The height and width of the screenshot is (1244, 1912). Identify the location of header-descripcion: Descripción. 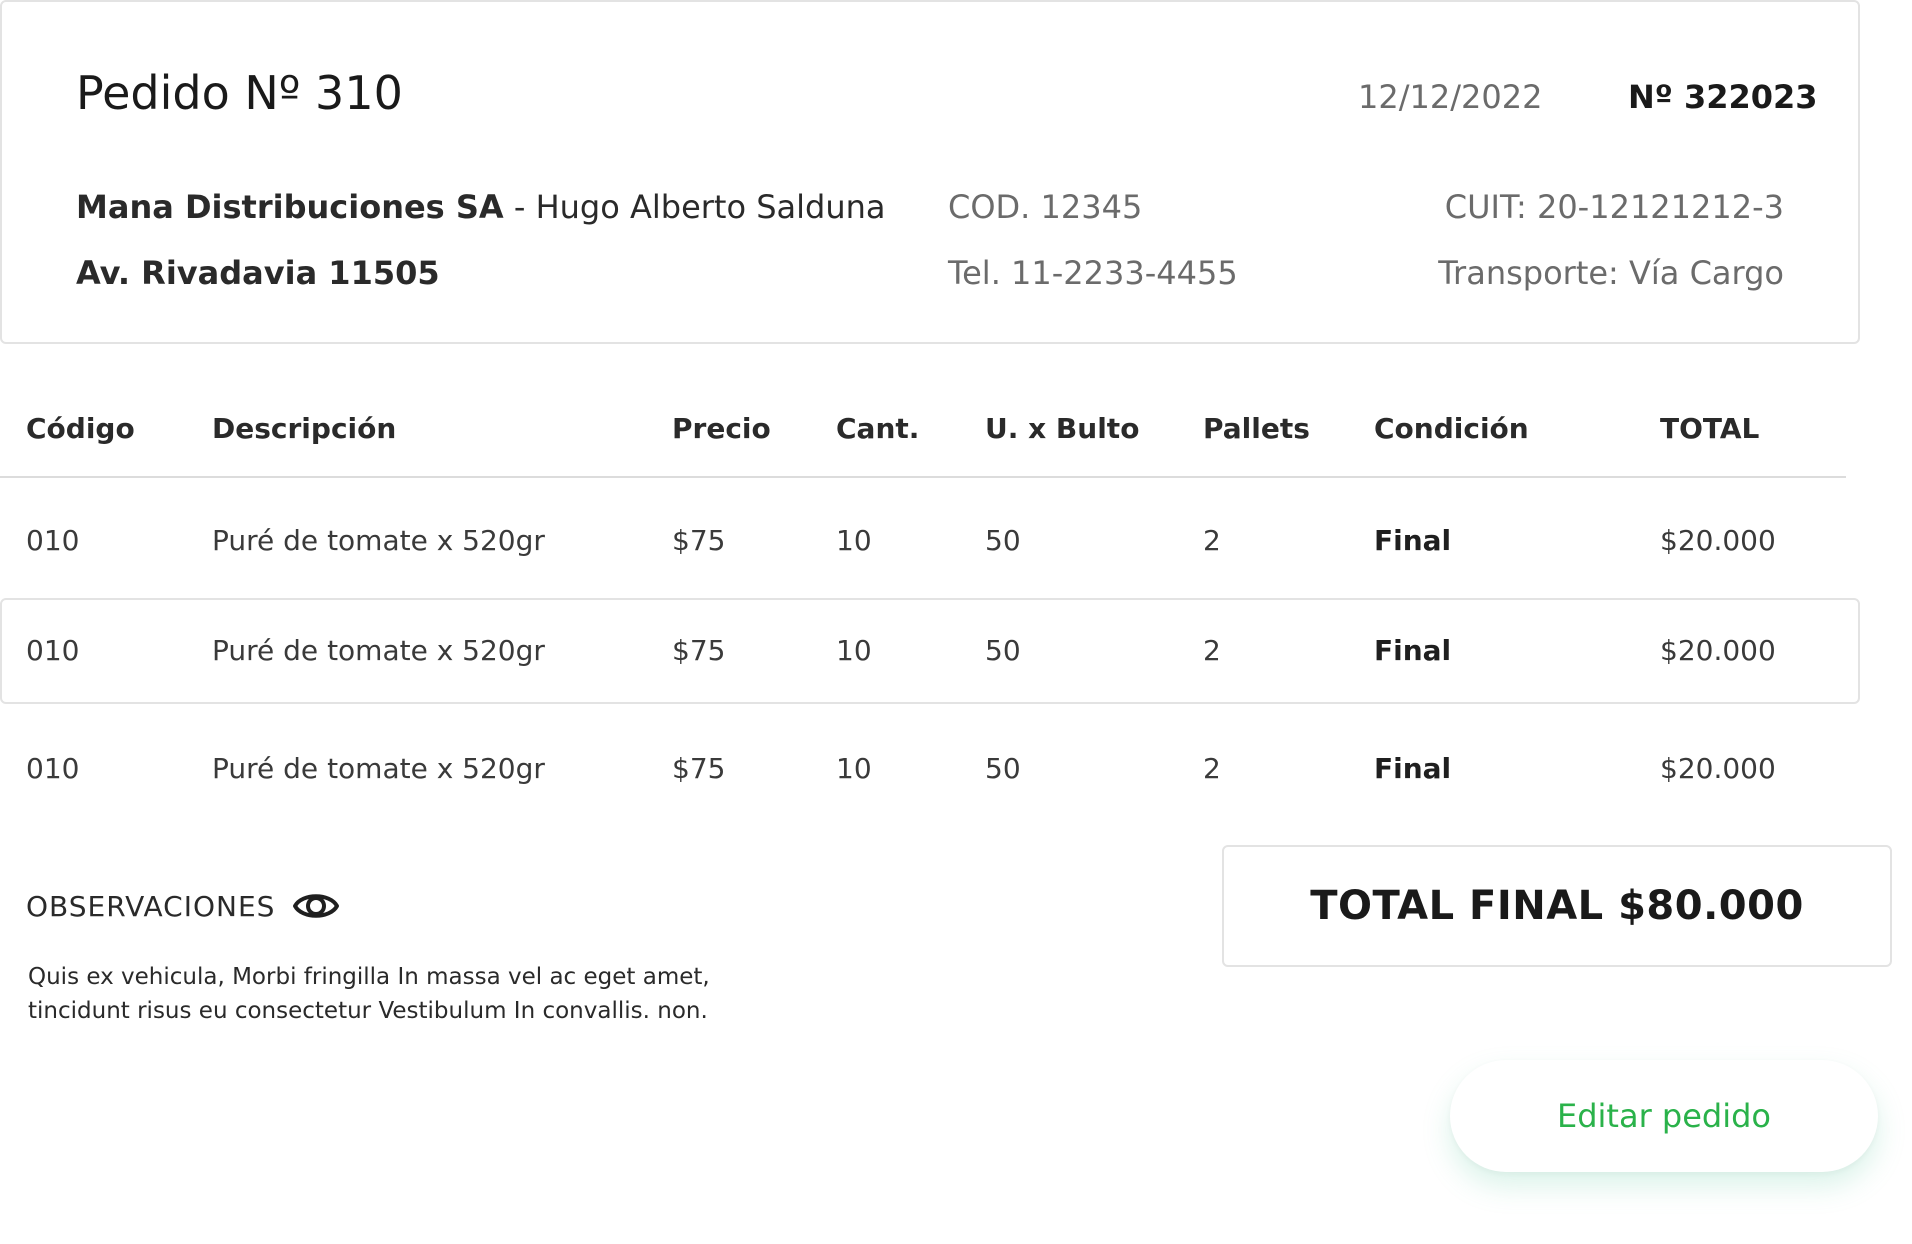
(304, 428).